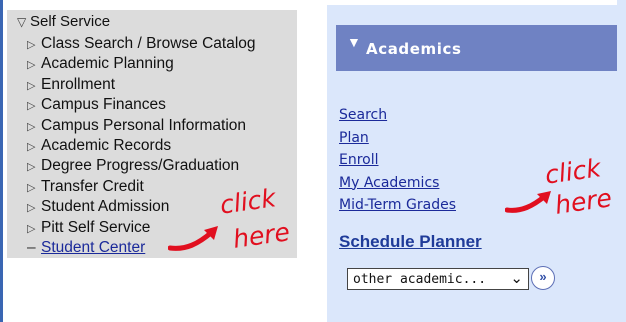  I want to click on link-mid-term-grades: Mid-Term Grades, so click(397, 205).